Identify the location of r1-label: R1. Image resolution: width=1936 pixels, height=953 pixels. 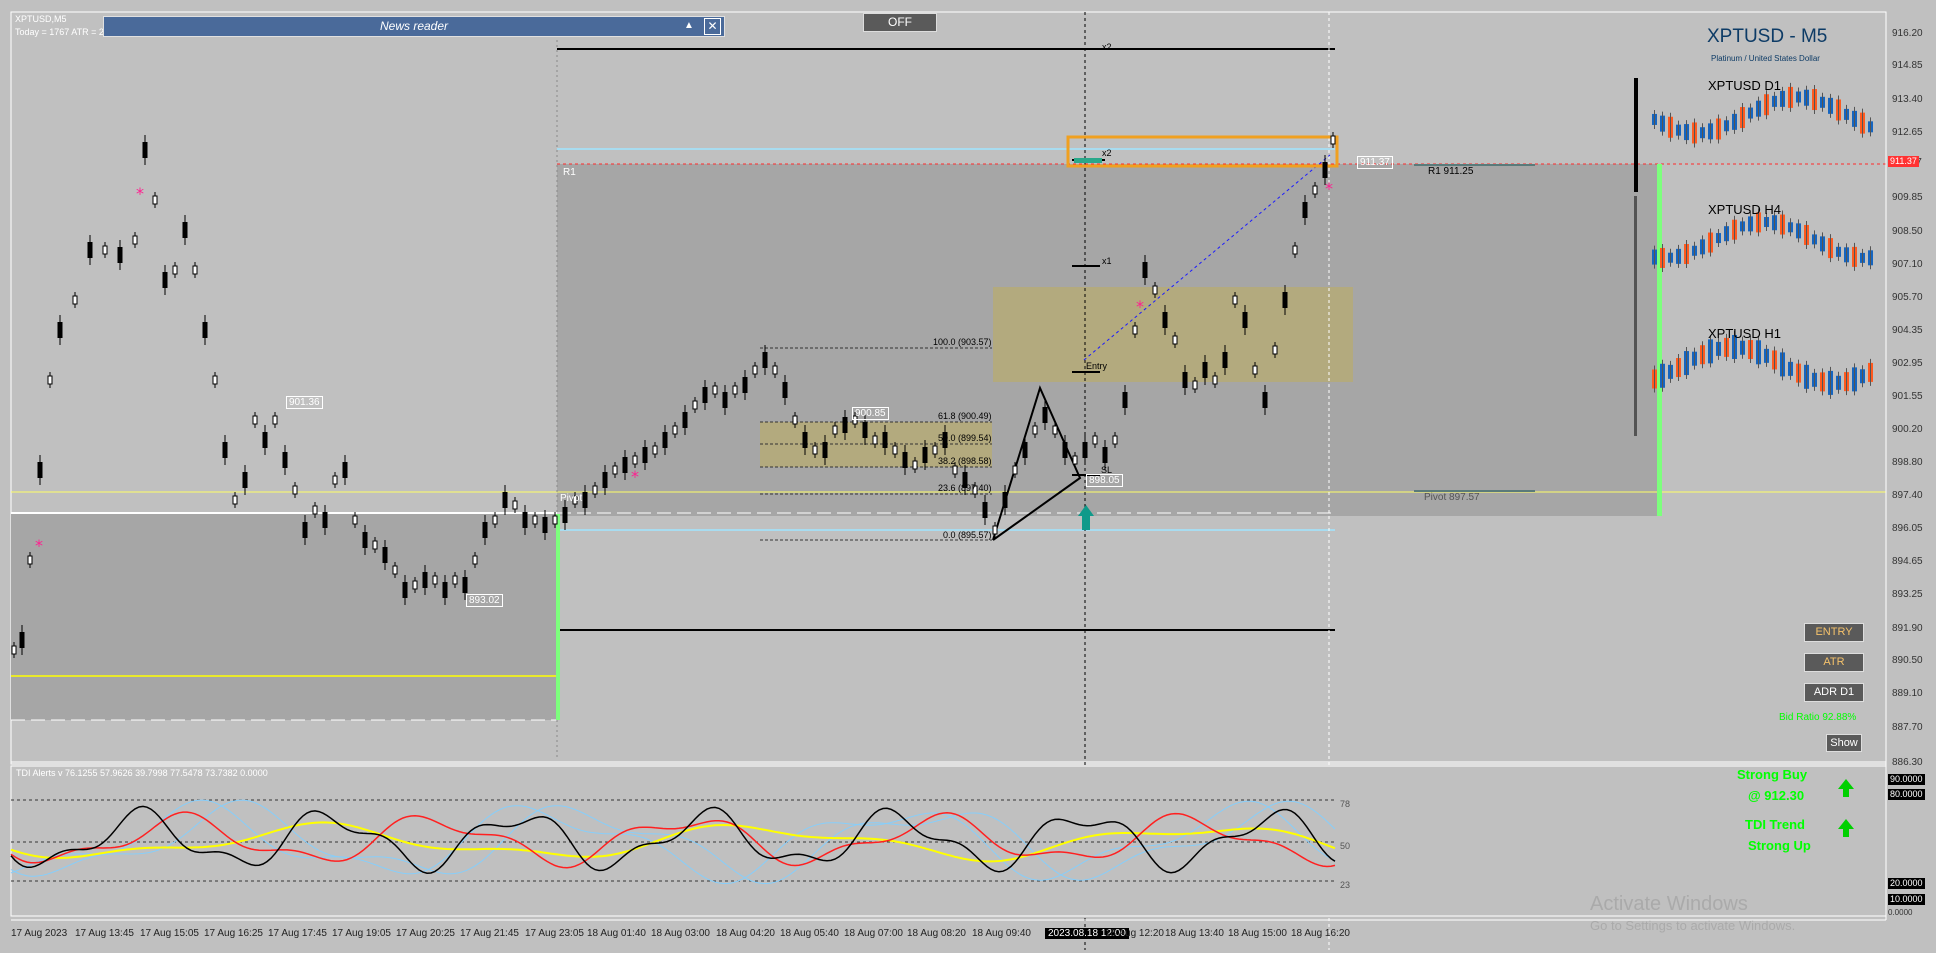
(569, 172).